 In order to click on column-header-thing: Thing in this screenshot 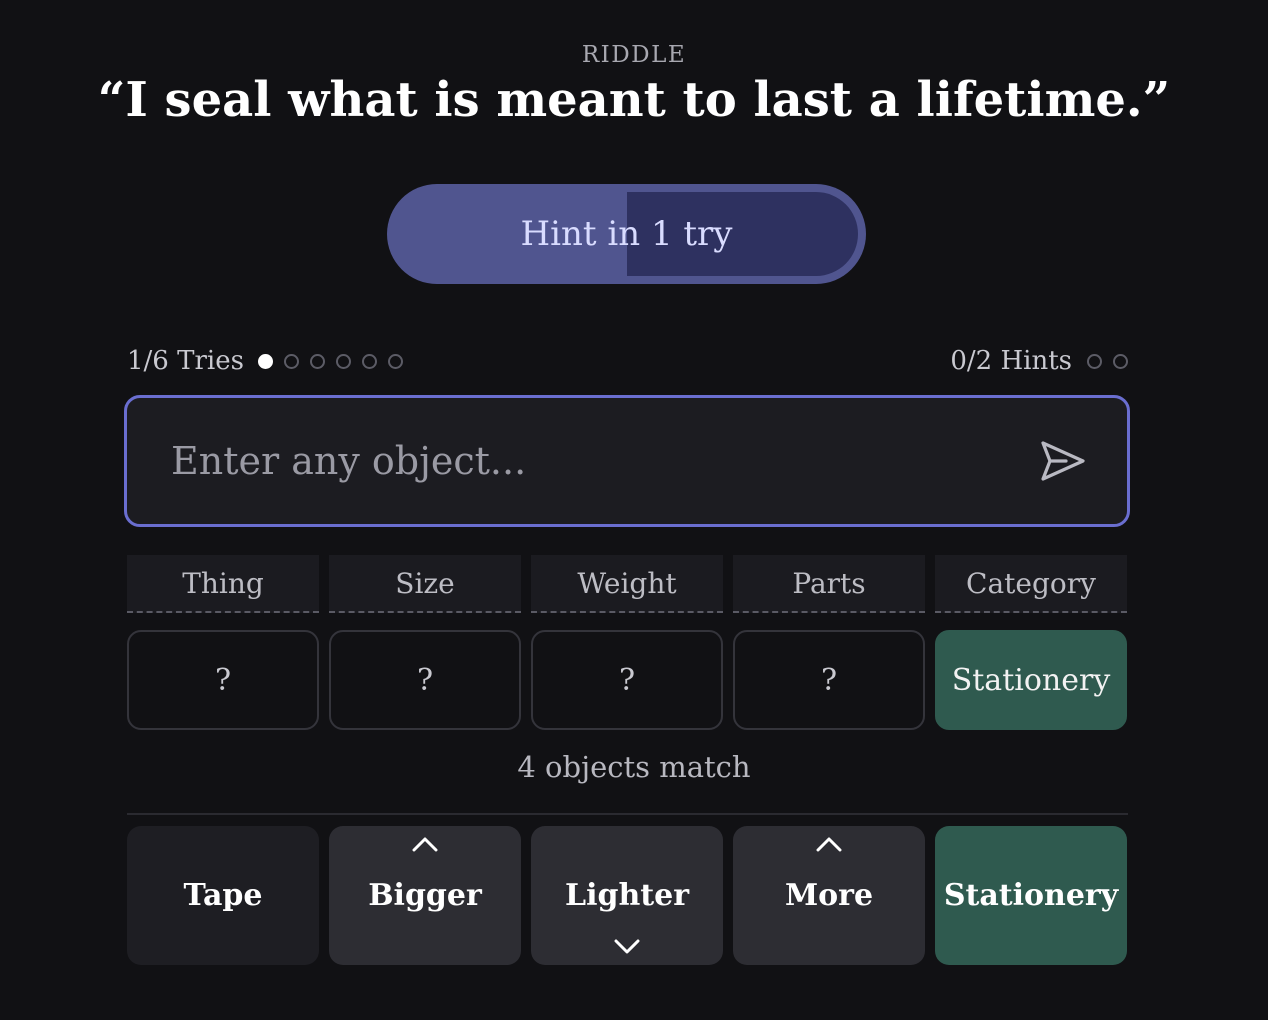, I will do `click(223, 584)`.